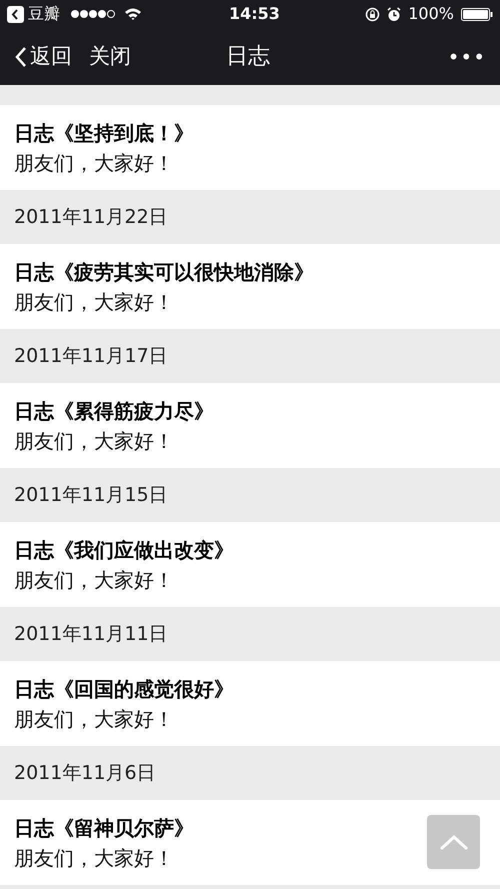 This screenshot has width=500, height=889. I want to click on date-header: 2011年11月11日, so click(91, 634).